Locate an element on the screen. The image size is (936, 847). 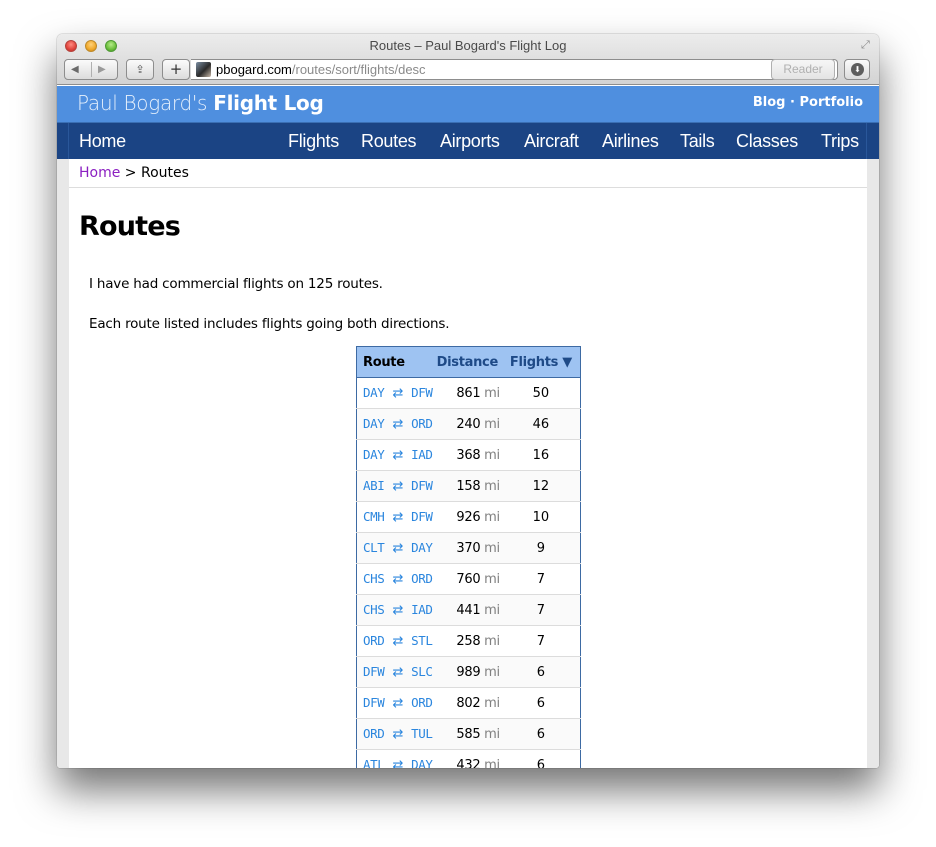
nav-flights: Flights is located at coordinates (313, 141).